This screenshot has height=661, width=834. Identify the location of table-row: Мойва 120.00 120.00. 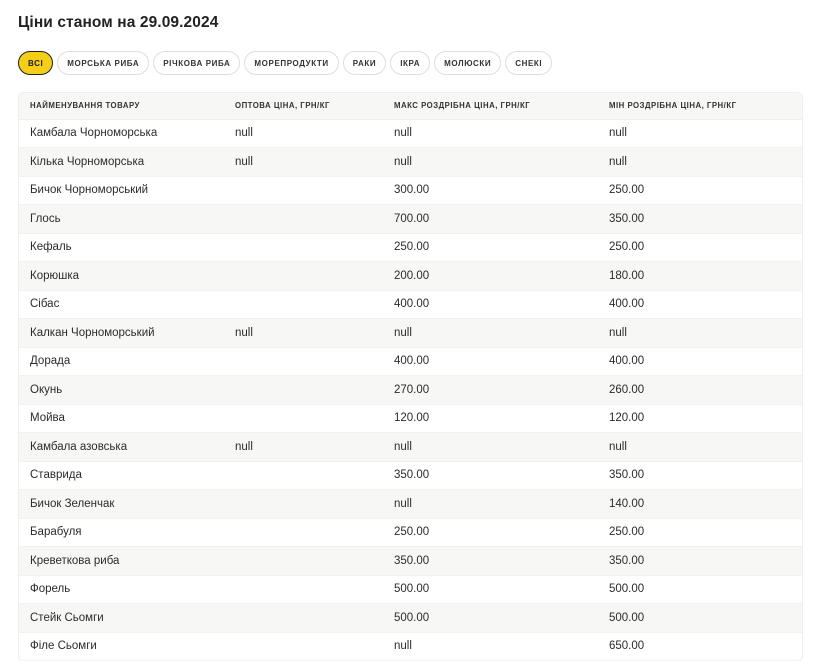
(410, 418).